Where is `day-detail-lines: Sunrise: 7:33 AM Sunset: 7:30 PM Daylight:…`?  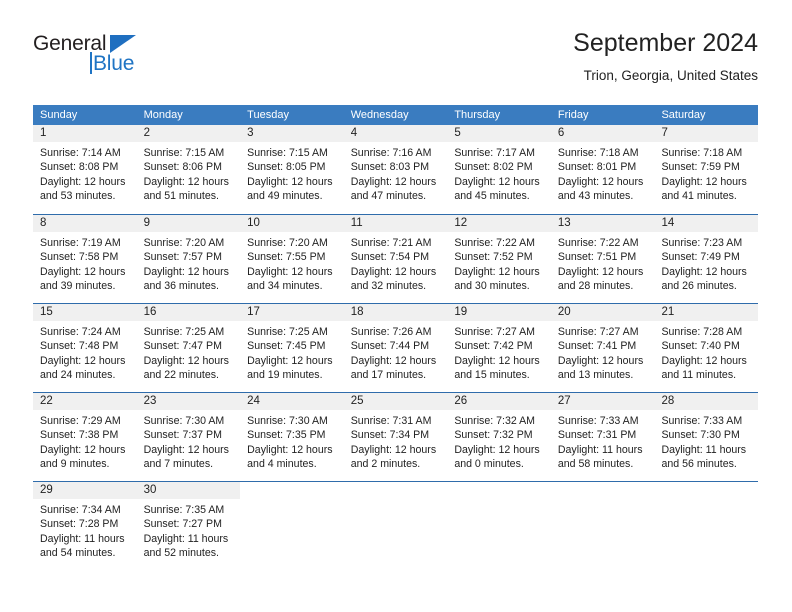 day-detail-lines: Sunrise: 7:33 AM Sunset: 7:30 PM Daylight:… is located at coordinates (706, 440).